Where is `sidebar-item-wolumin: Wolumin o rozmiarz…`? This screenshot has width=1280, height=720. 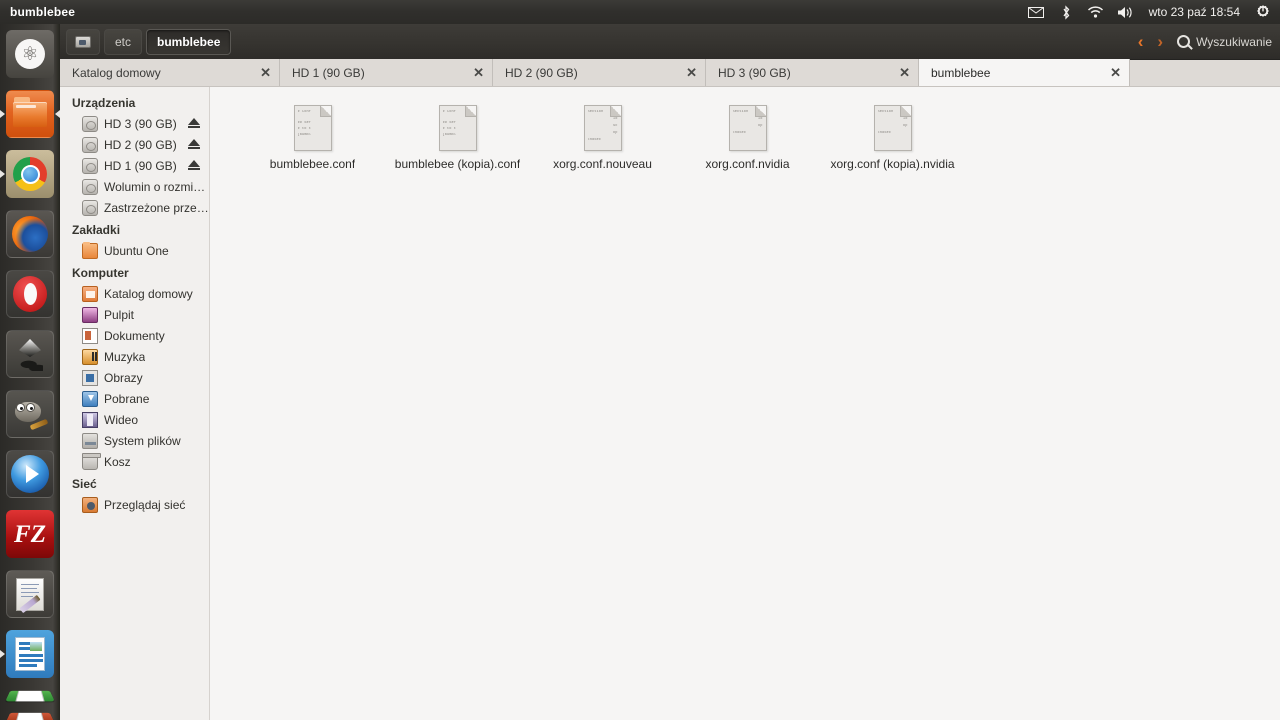
sidebar-item-wolumin: Wolumin o rozmiarz… is located at coordinates (134, 186).